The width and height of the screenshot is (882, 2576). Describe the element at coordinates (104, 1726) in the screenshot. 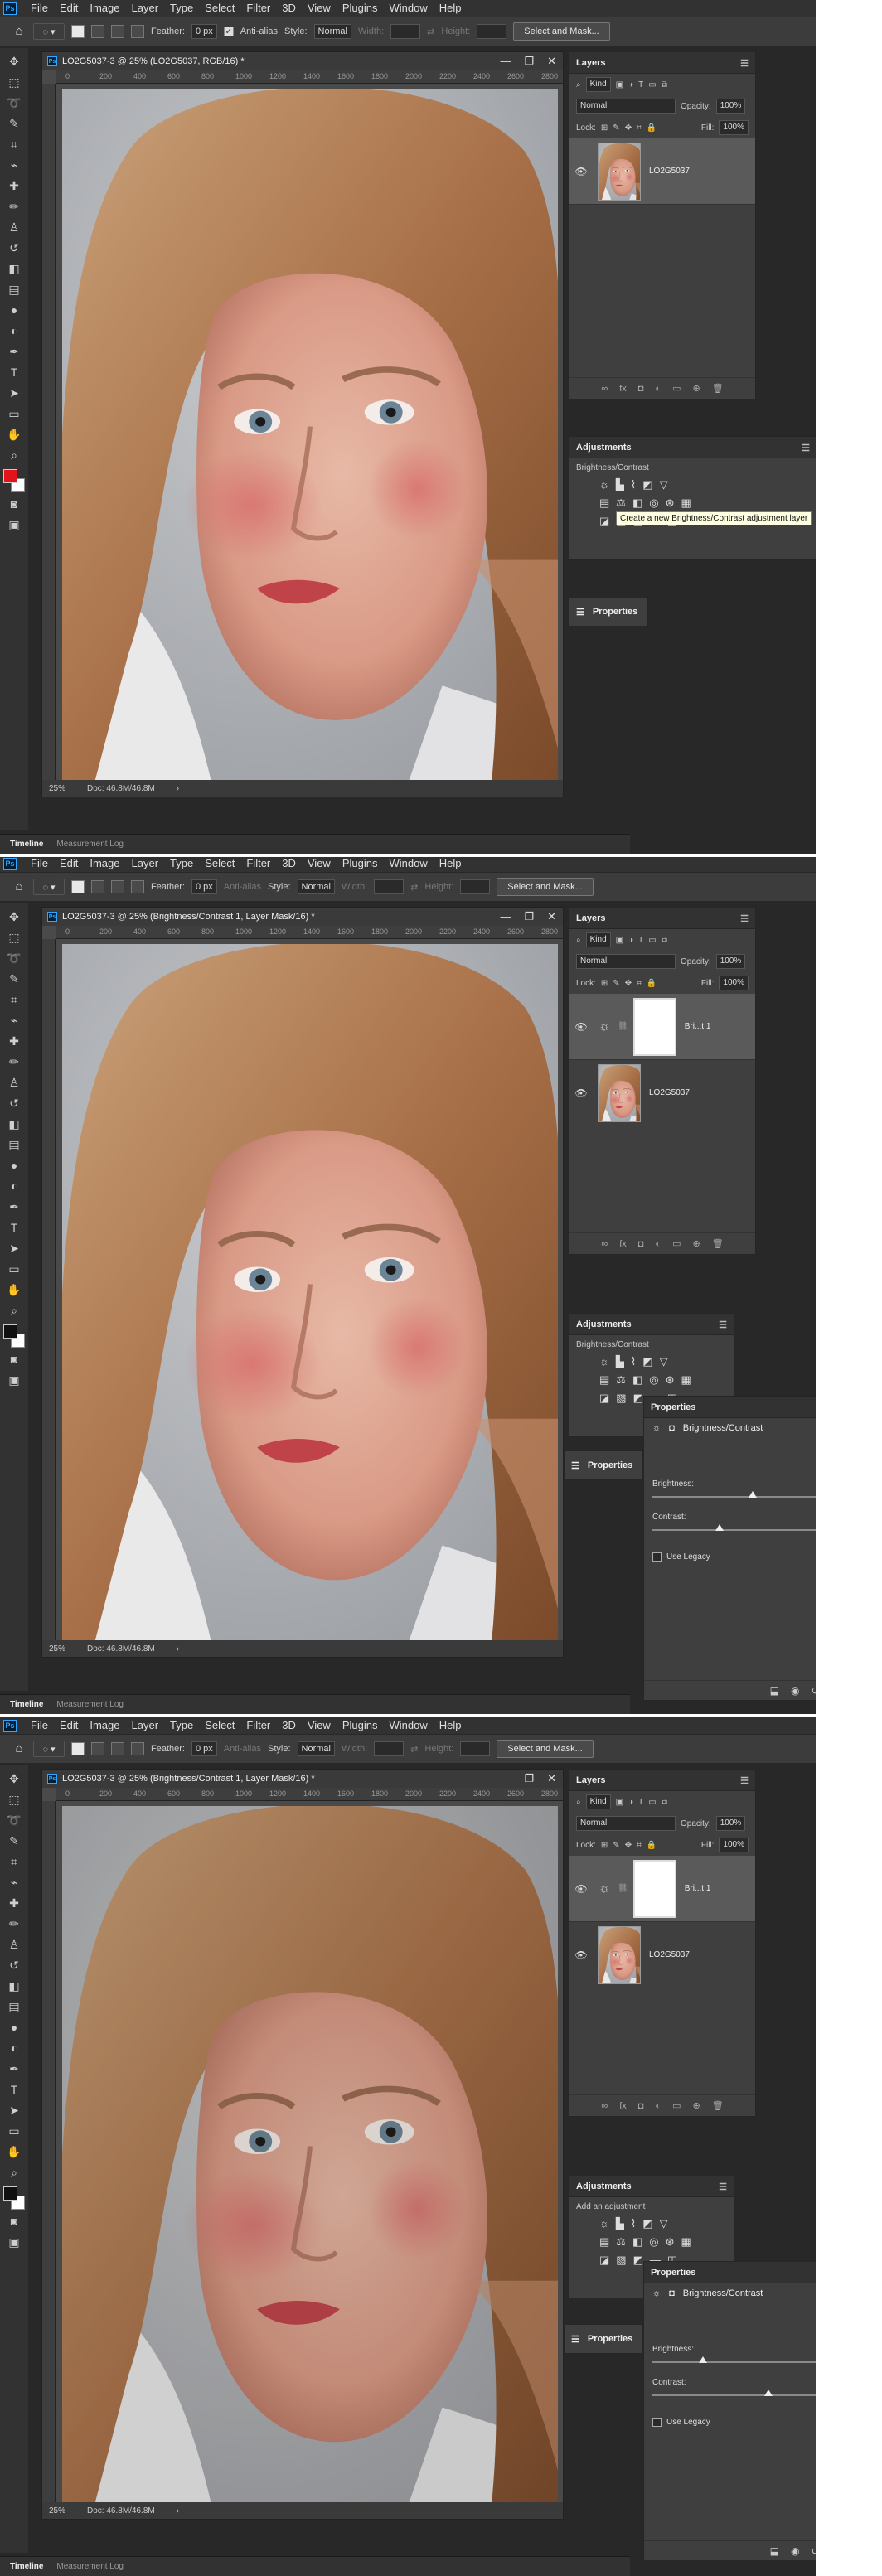

I see `menu-image: Image` at that location.